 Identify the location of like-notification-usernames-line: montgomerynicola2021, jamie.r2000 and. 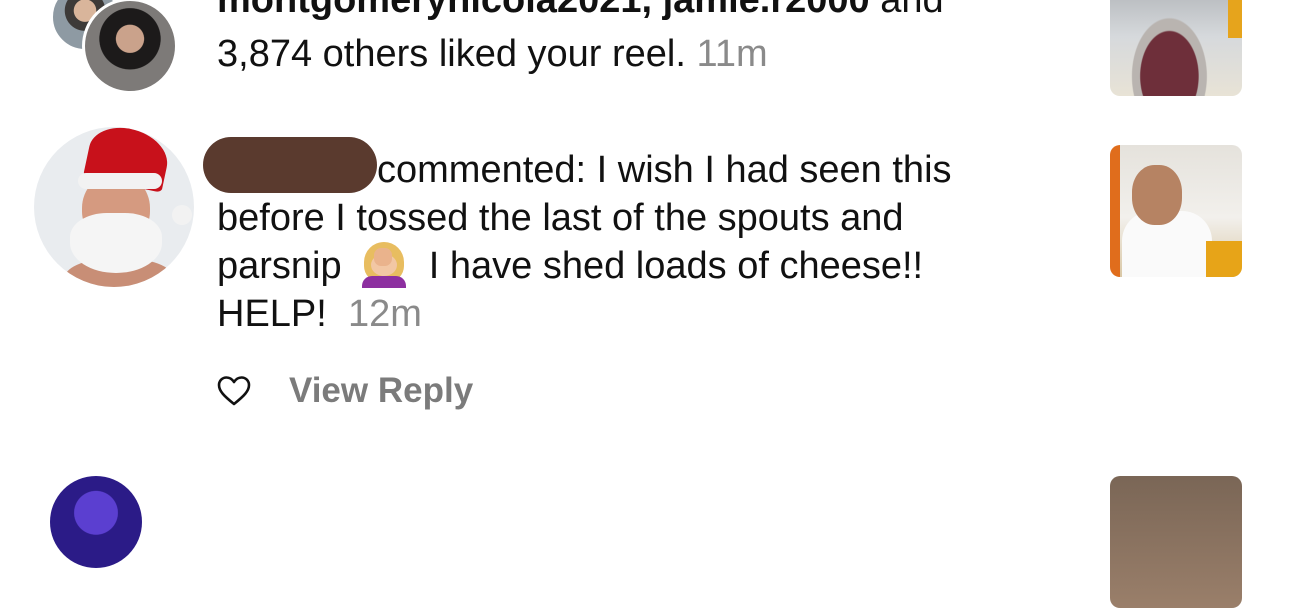
(580, 12).